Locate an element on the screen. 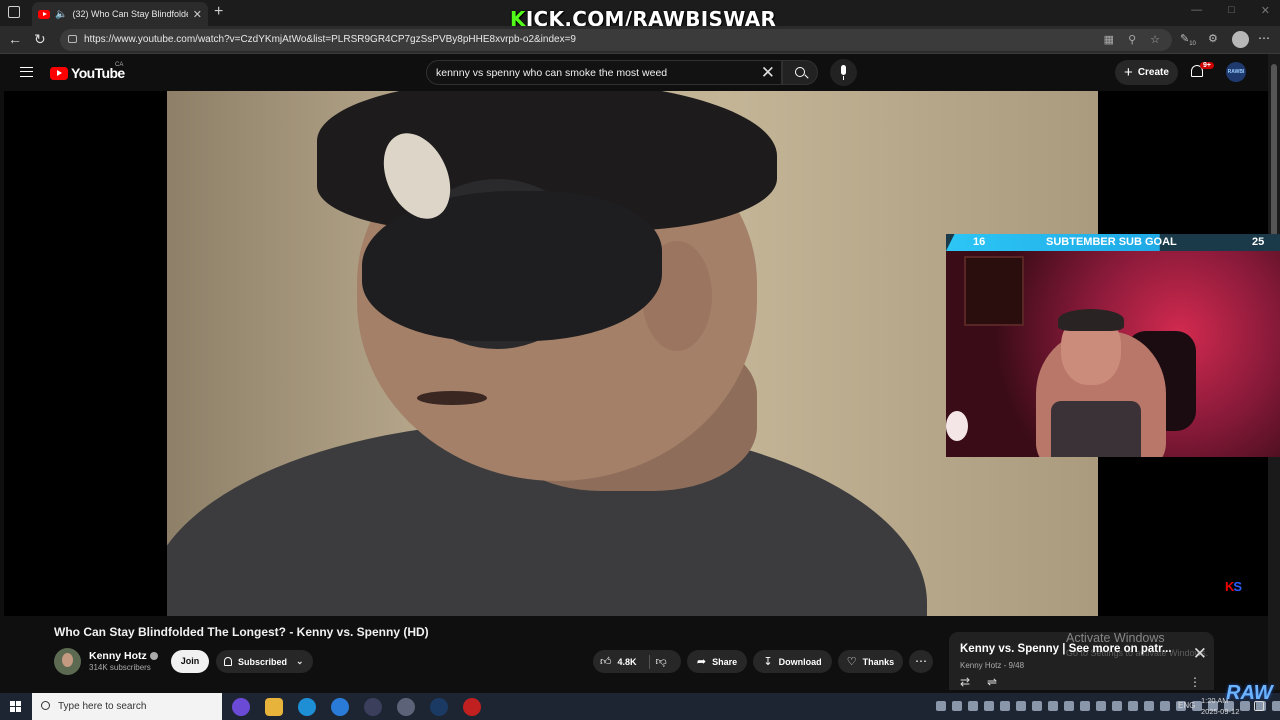 The image size is (1280, 720). shuffle-icon: ⇌ is located at coordinates (992, 682).